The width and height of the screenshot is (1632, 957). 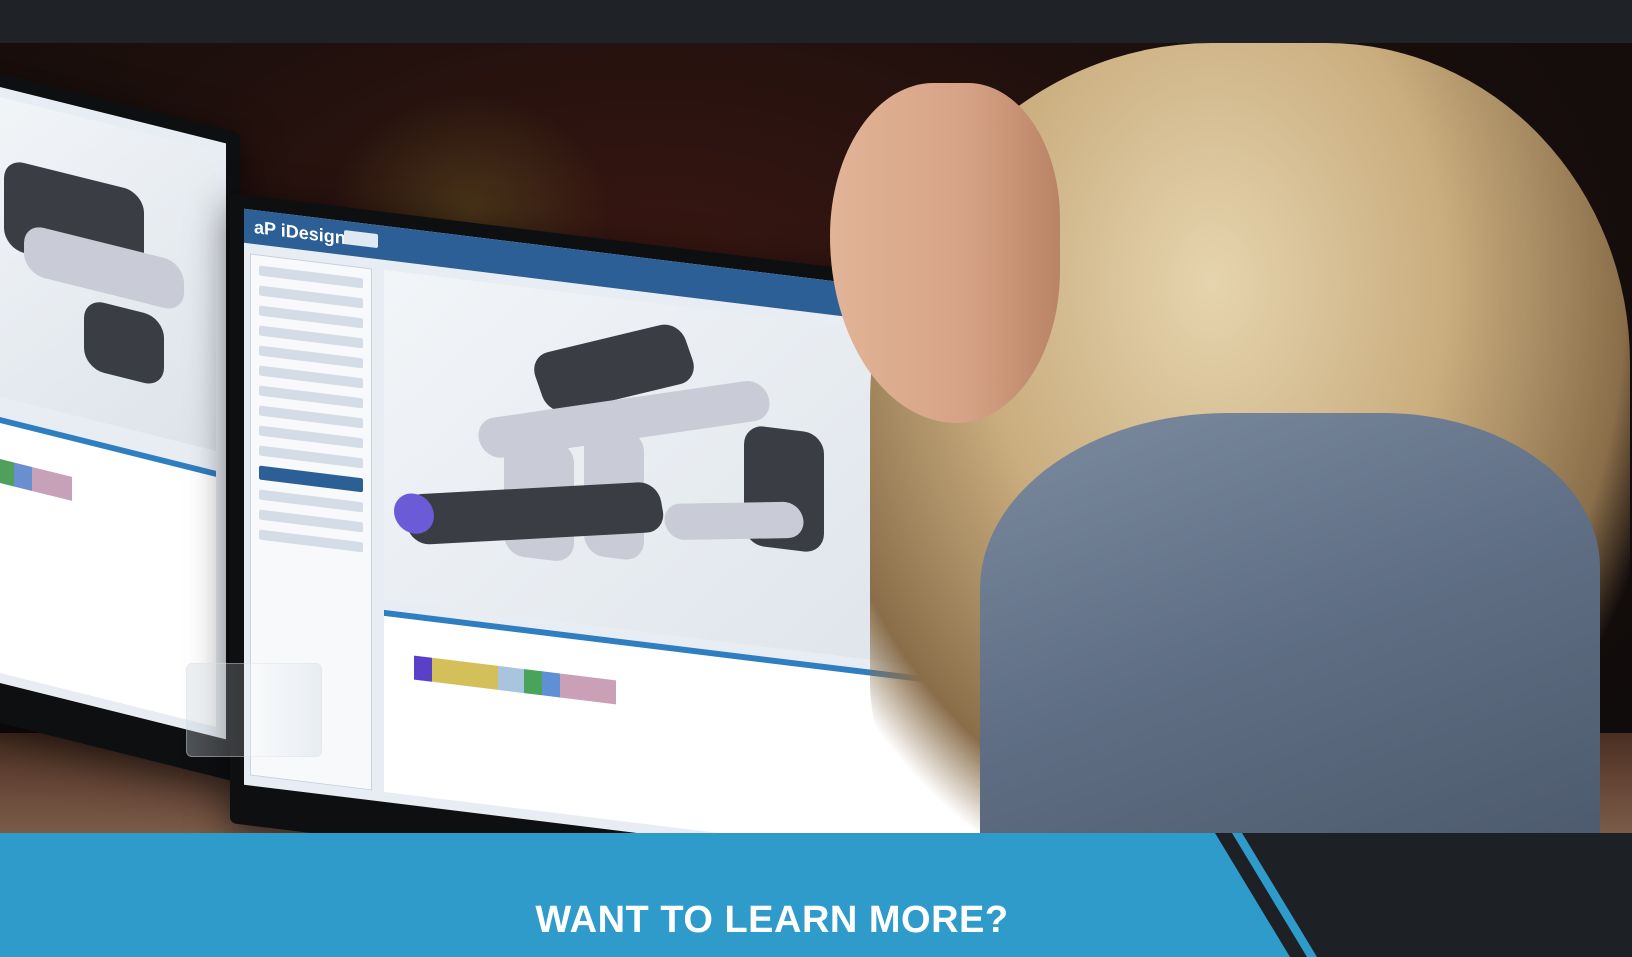 I want to click on app-logo: aP iDesign, so click(x=300, y=232).